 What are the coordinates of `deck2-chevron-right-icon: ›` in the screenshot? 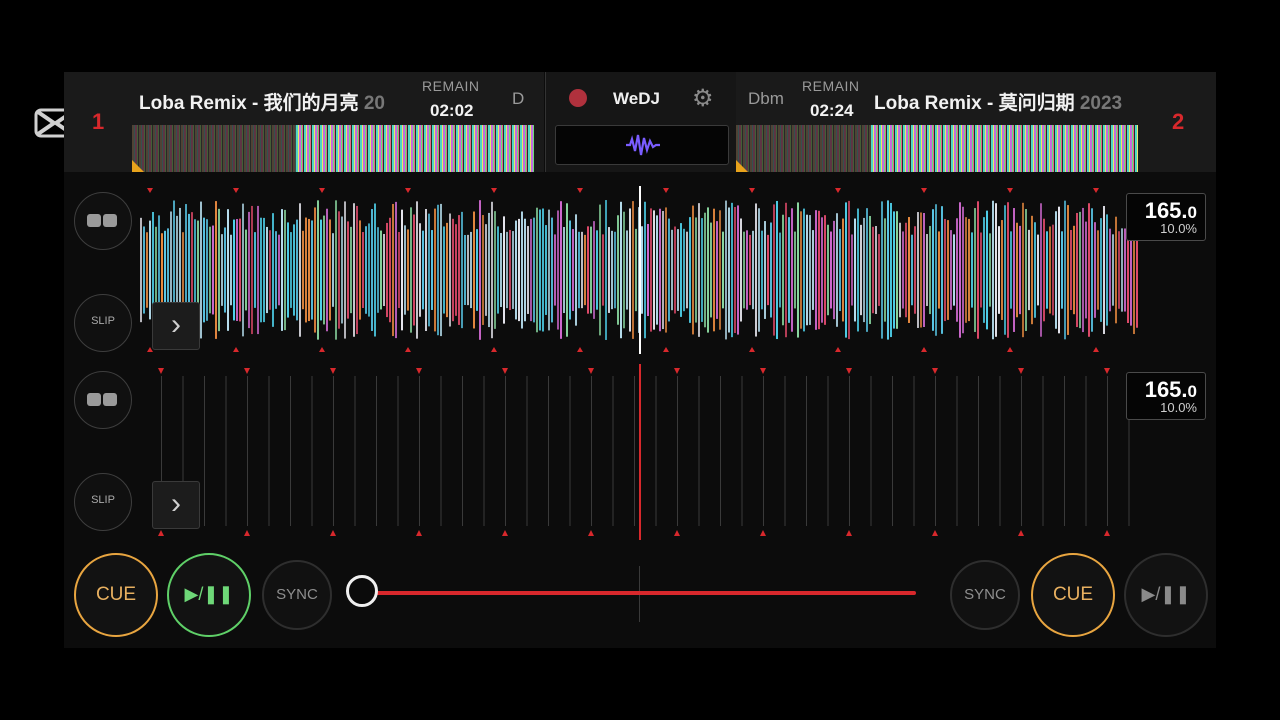 It's located at (176, 505).